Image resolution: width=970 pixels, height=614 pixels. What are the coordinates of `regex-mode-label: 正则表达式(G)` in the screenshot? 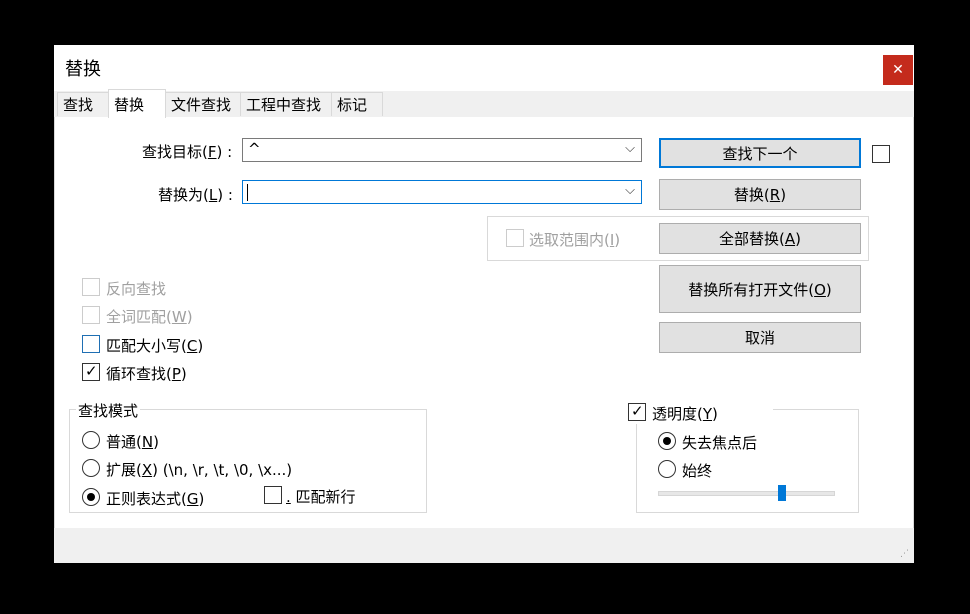 It's located at (155, 499).